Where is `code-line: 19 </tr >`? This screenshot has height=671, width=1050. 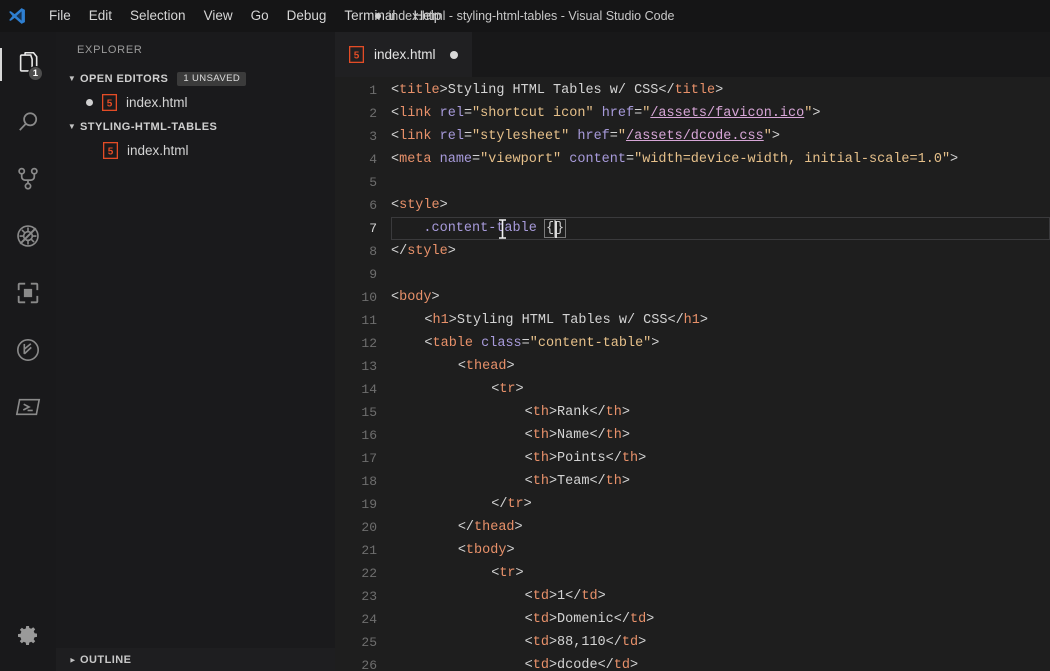
code-line: 19 </tr > is located at coordinates (692, 504).